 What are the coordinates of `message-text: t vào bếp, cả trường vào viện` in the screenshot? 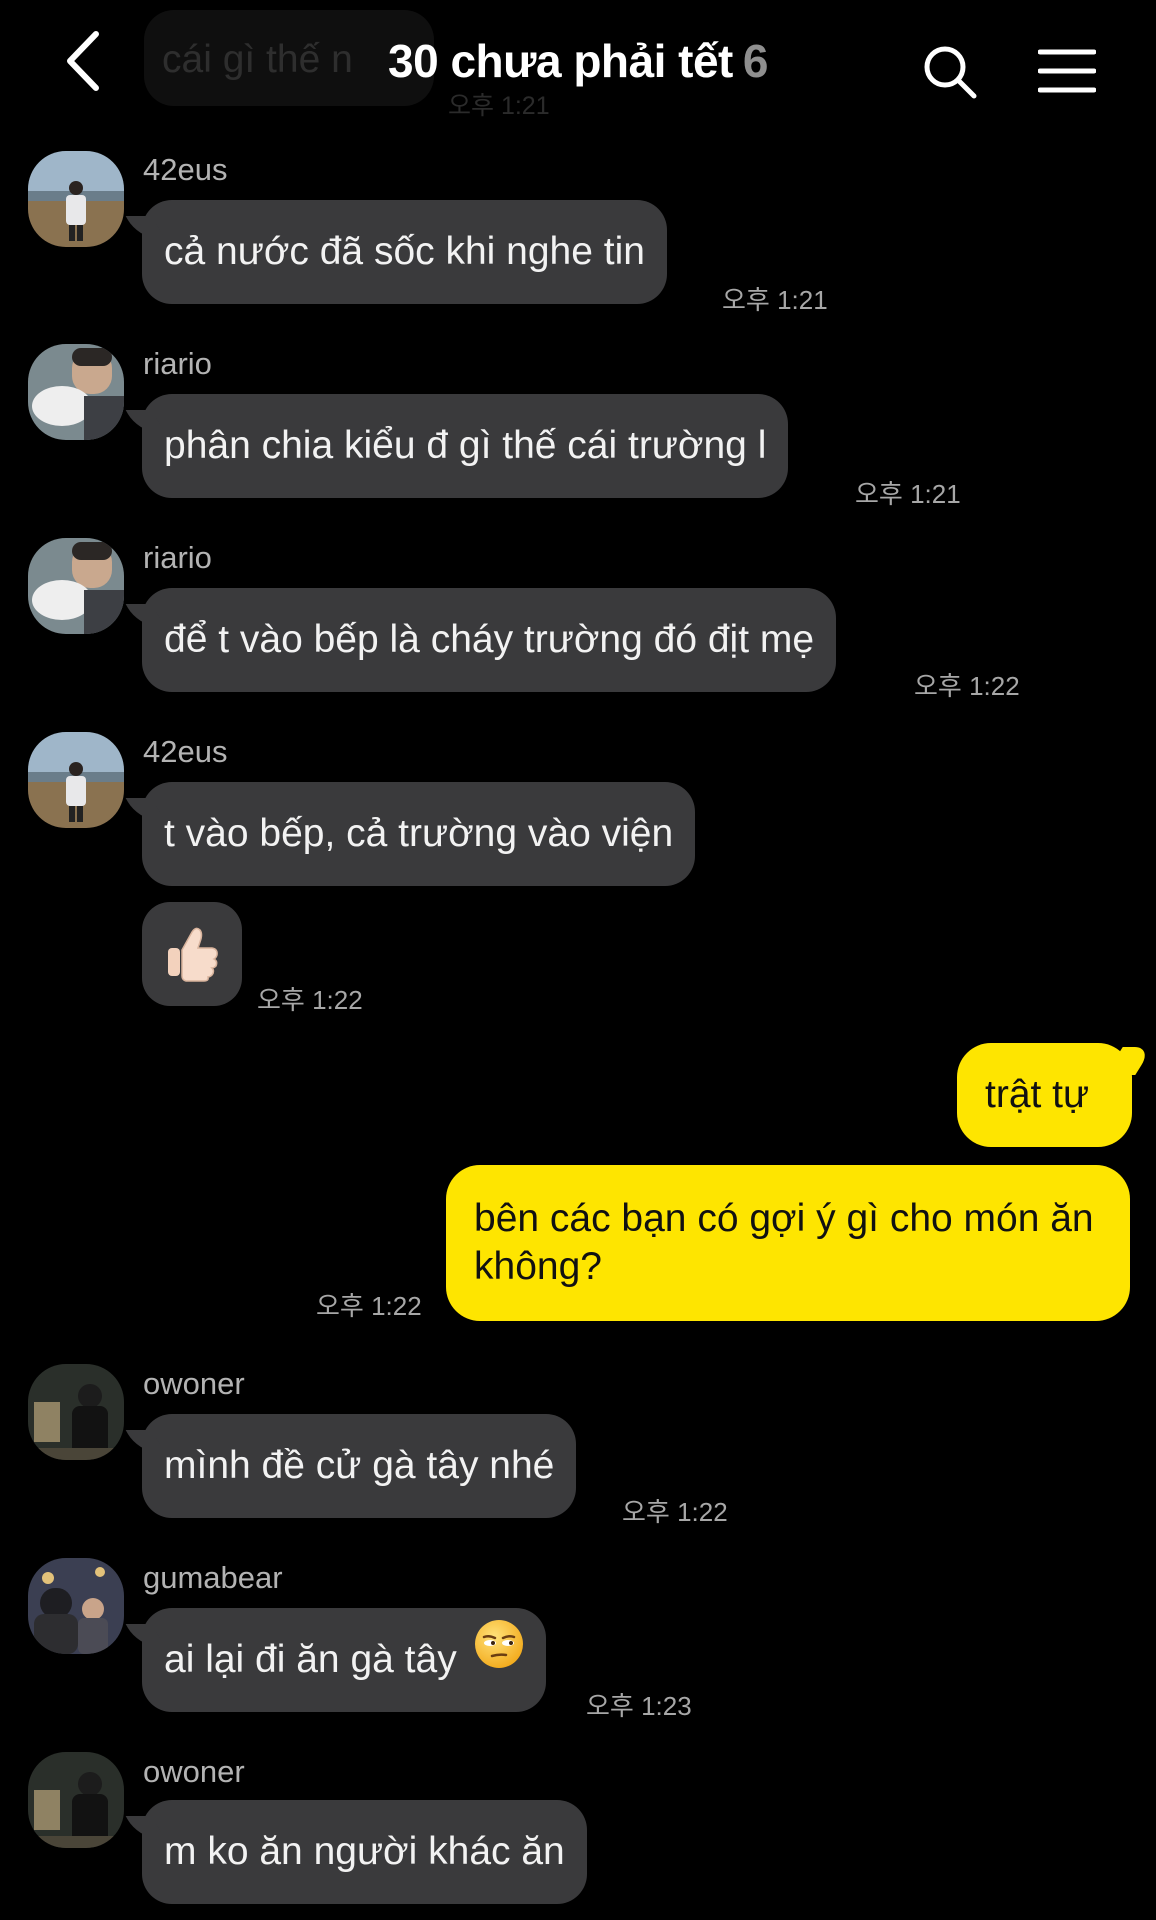 It's located at (419, 833).